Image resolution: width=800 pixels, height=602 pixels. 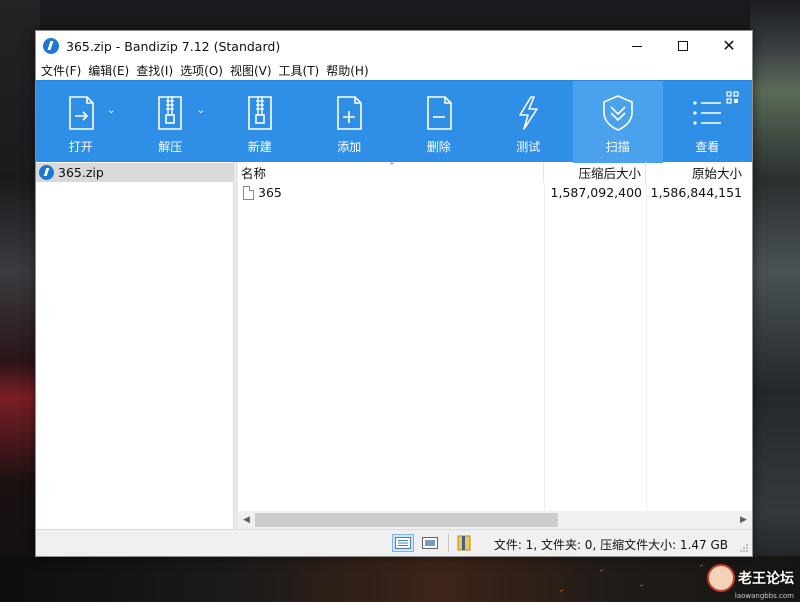 What do you see at coordinates (254, 173) in the screenshot?
I see `column-name-label: 名称` at bounding box center [254, 173].